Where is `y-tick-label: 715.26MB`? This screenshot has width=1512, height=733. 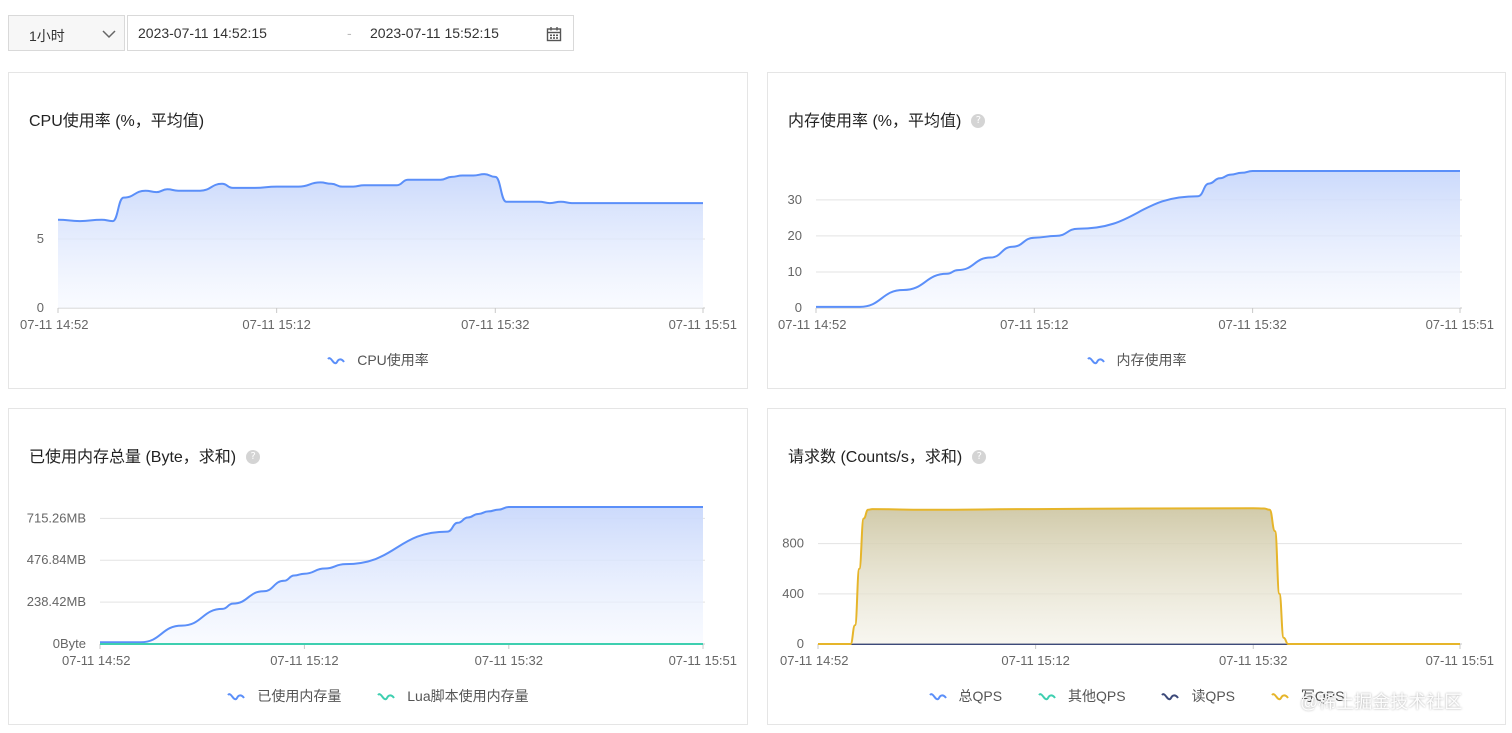
y-tick-label: 715.26MB is located at coordinates (56, 517).